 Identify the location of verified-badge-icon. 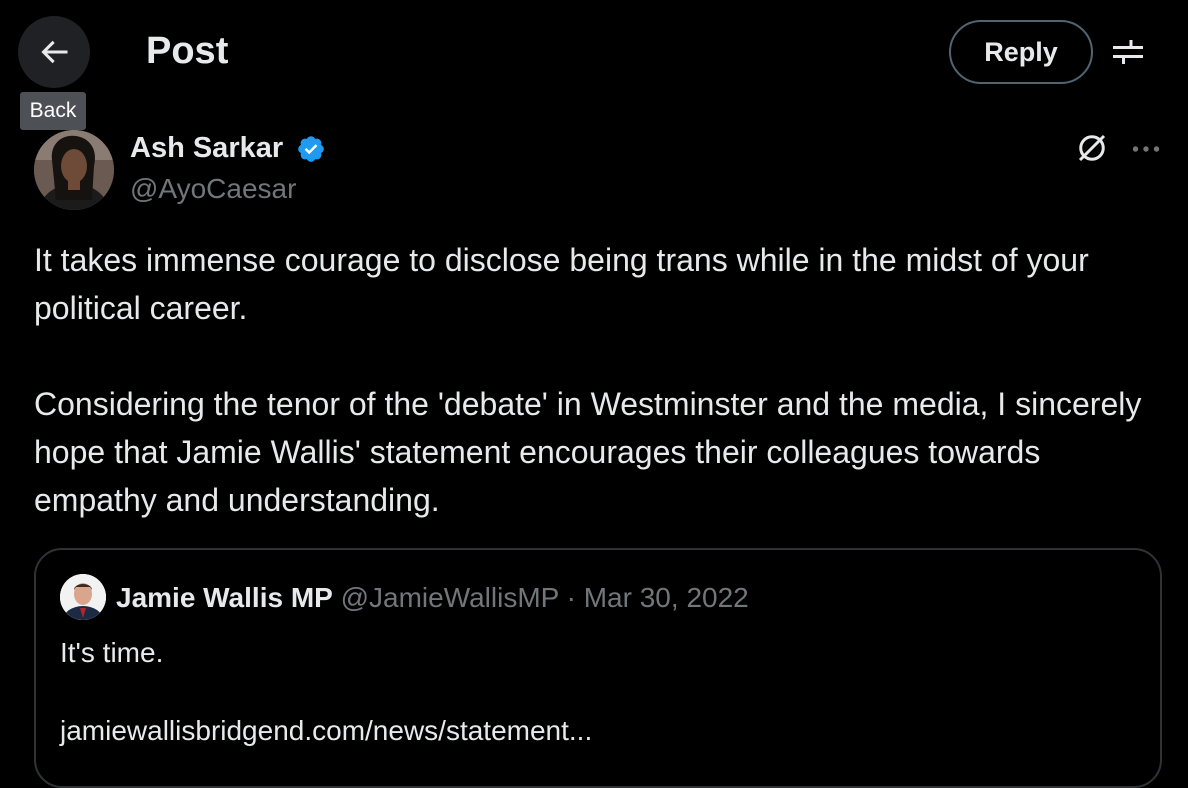
(311, 149).